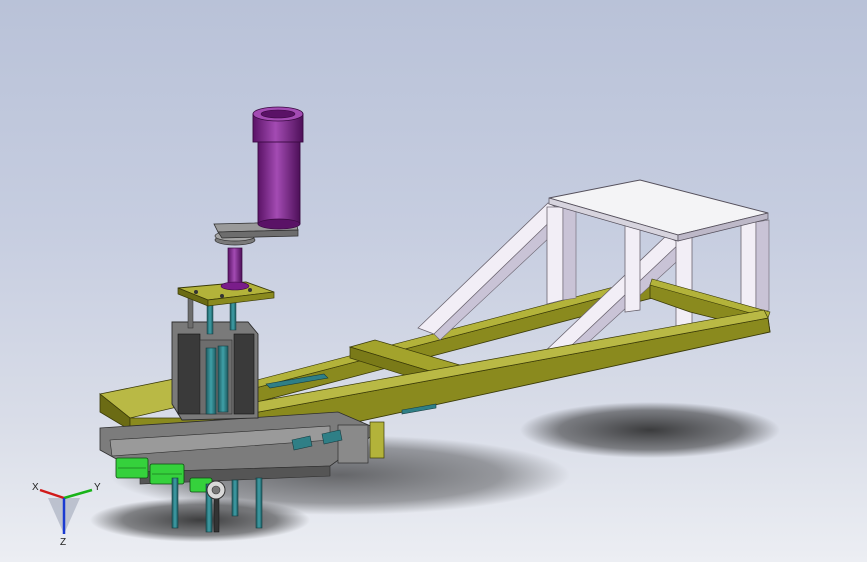 The height and width of the screenshot is (562, 867). I want to click on y-axis-label: Y, so click(97, 487).